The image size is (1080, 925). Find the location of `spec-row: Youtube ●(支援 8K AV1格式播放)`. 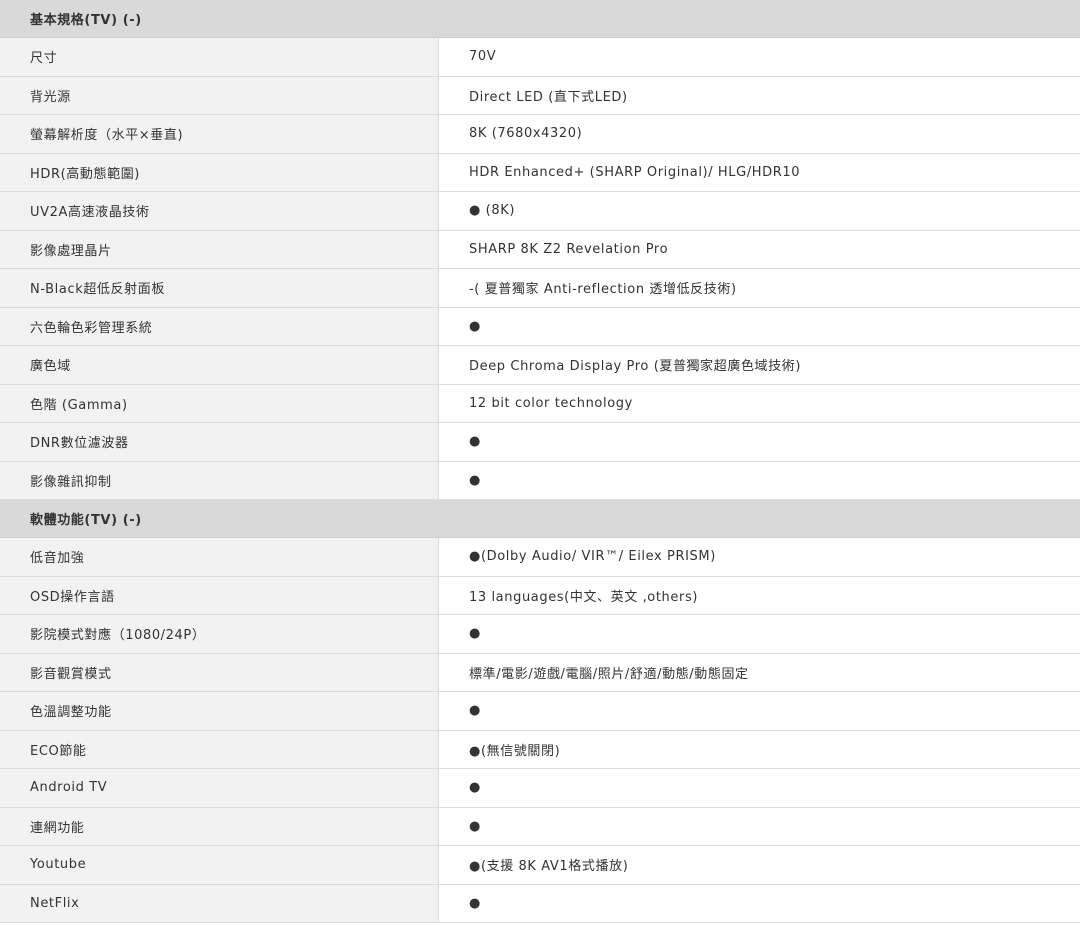

spec-row: Youtube ●(支援 8K AV1格式播放) is located at coordinates (540, 865).